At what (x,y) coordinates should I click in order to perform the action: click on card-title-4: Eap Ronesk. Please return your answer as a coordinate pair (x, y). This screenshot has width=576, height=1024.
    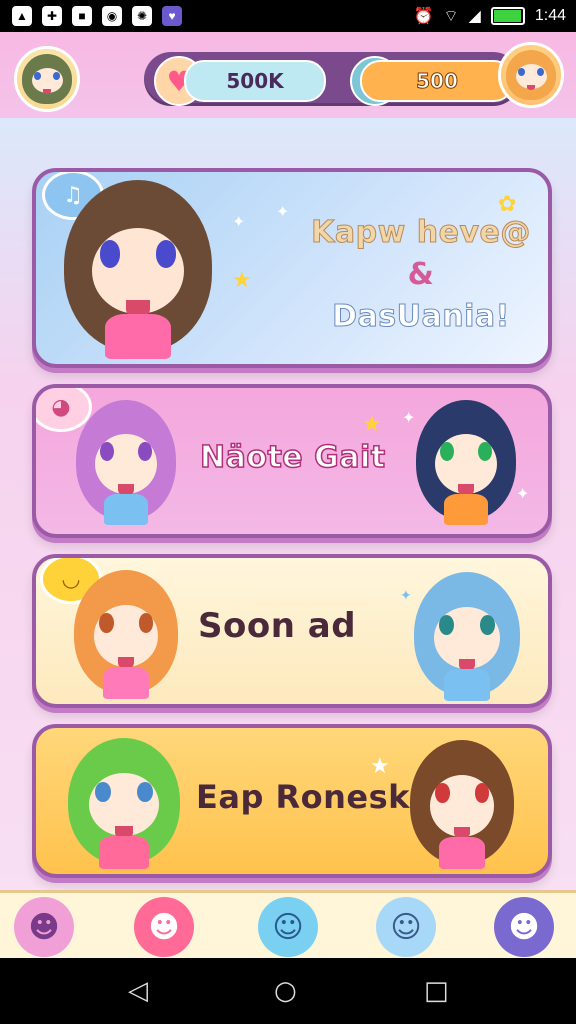
    Looking at the image, I should click on (303, 797).